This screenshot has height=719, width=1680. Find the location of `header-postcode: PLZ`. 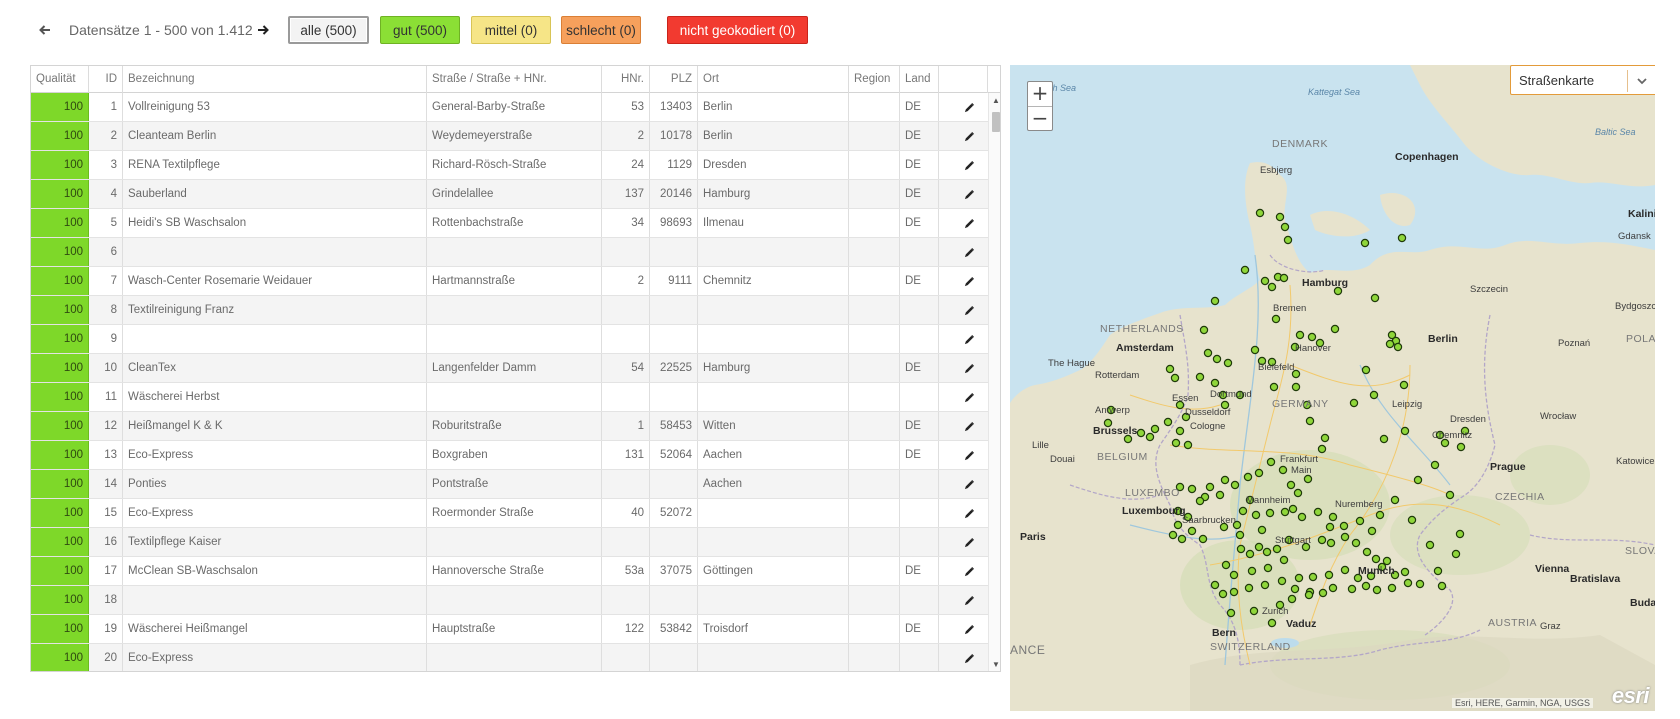

header-postcode: PLZ is located at coordinates (674, 79).